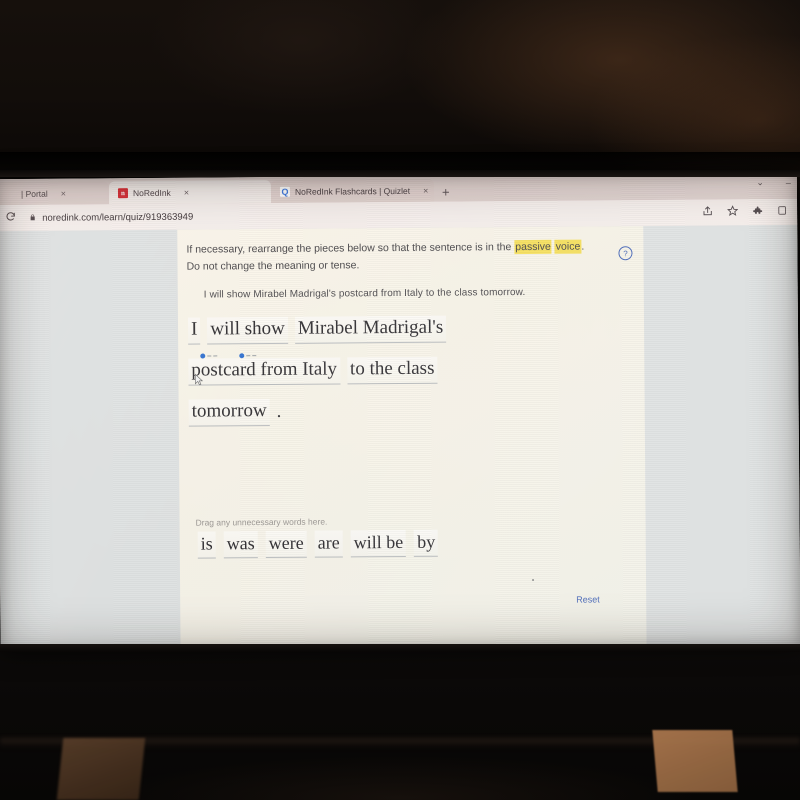  I want to click on browser-tab-quizlet: Q NoRedInk Flashcards | Quizlet ×, so click(352, 191).